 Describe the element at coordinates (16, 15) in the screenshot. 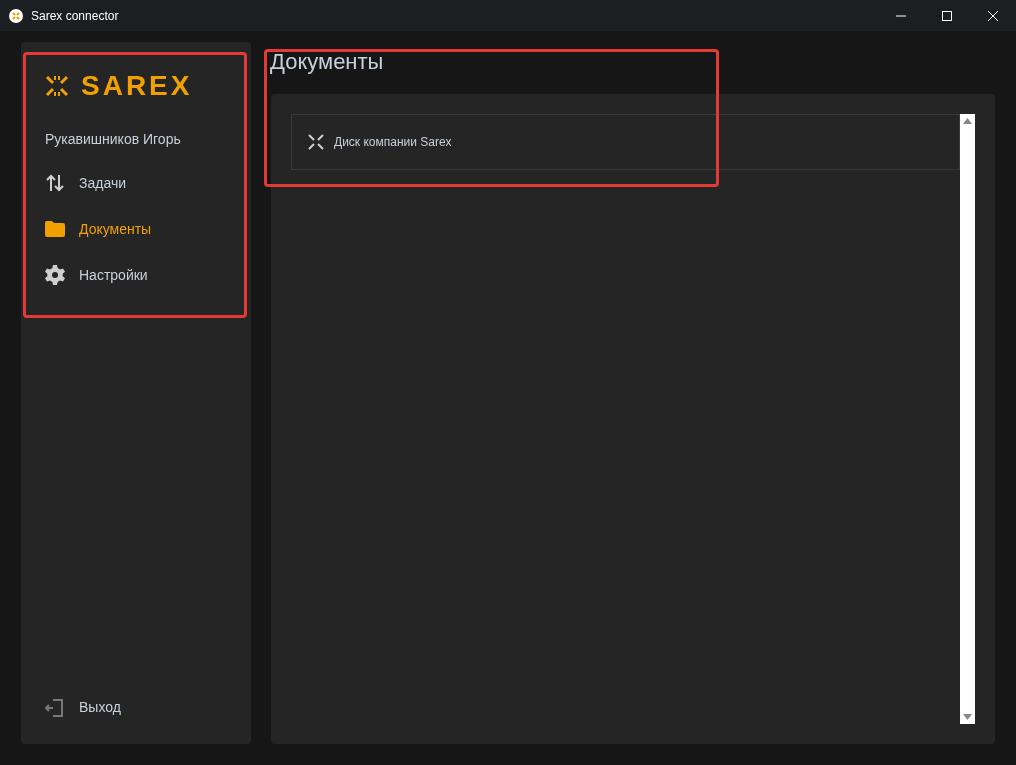

I see `app-icon` at that location.